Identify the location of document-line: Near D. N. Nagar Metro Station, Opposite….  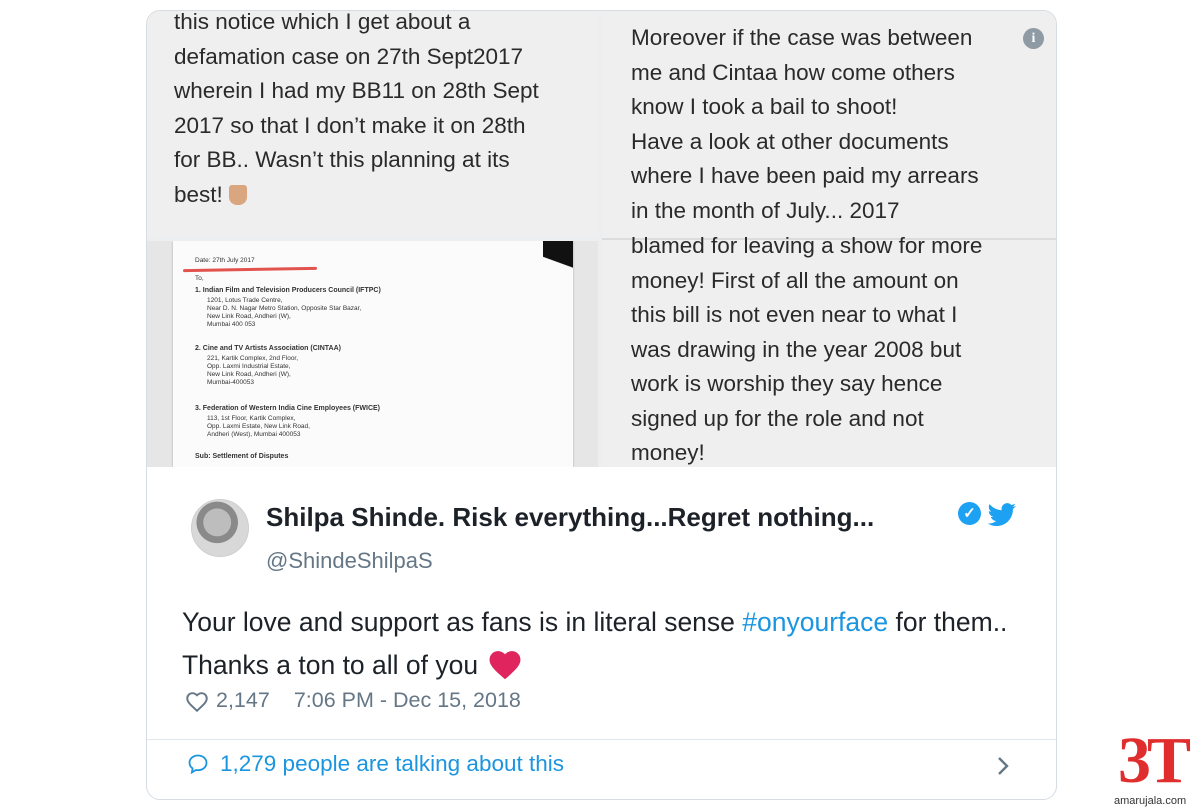
(284, 308).